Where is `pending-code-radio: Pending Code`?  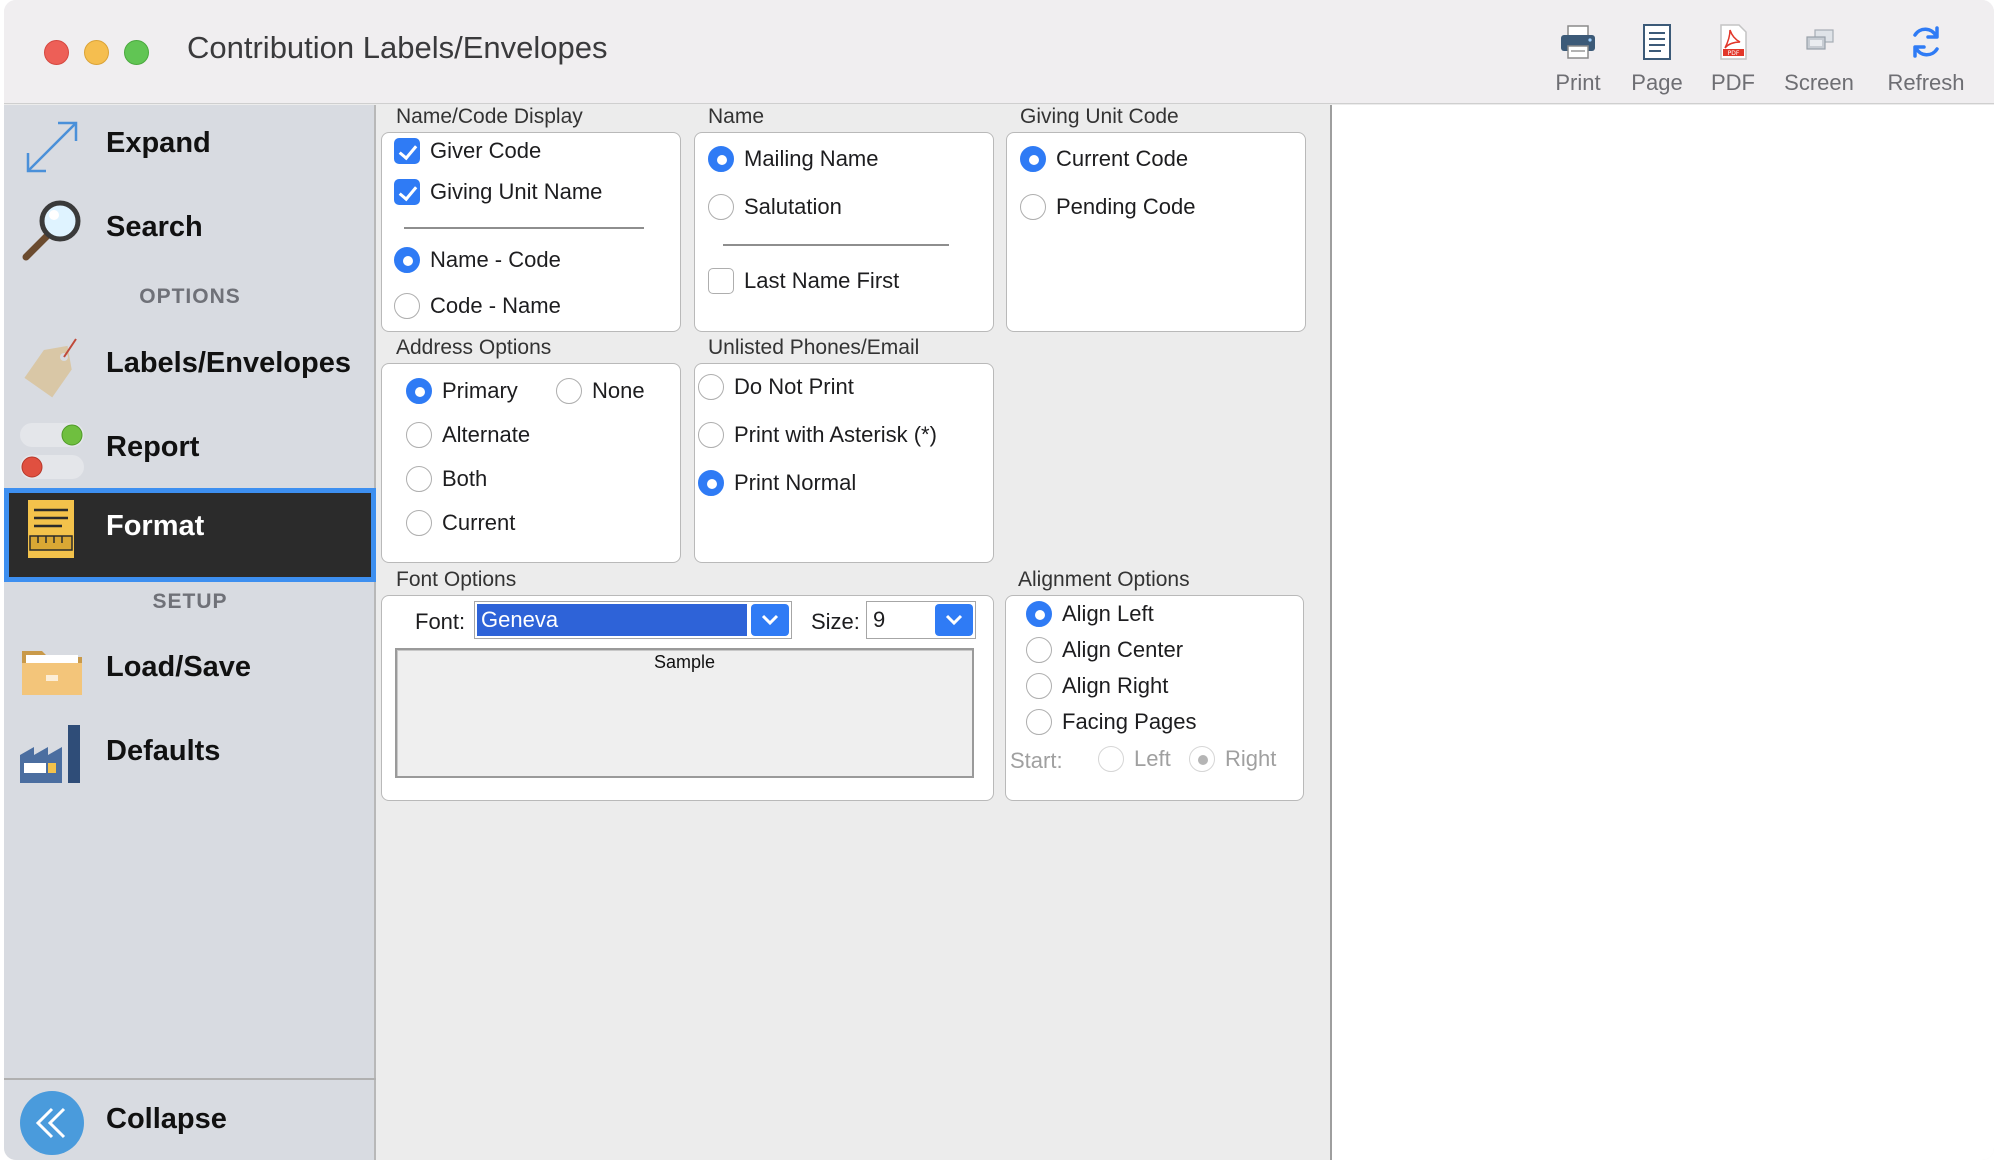 pending-code-radio: Pending Code is located at coordinates (1107, 207).